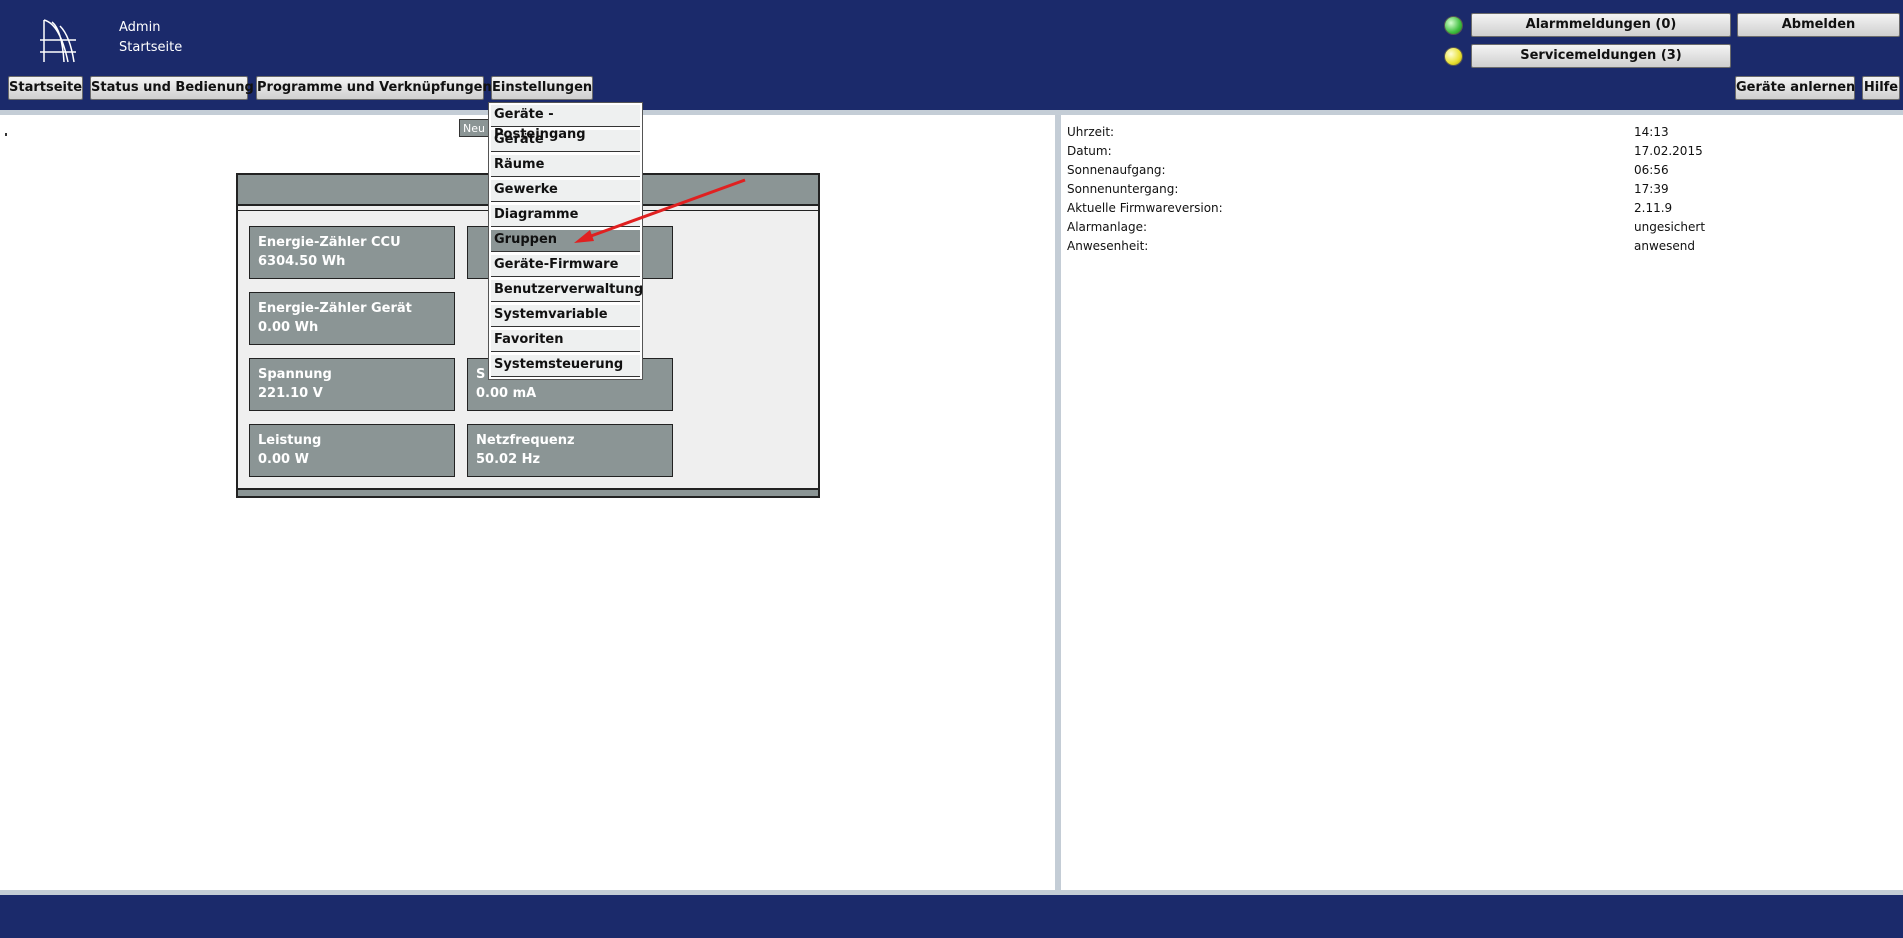 This screenshot has width=1903, height=938. Describe the element at coordinates (528, 492) in the screenshot. I see `device-footer` at that location.